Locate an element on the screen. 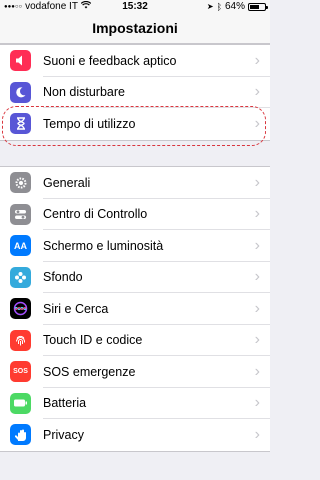  gear-icon is located at coordinates (20, 183).